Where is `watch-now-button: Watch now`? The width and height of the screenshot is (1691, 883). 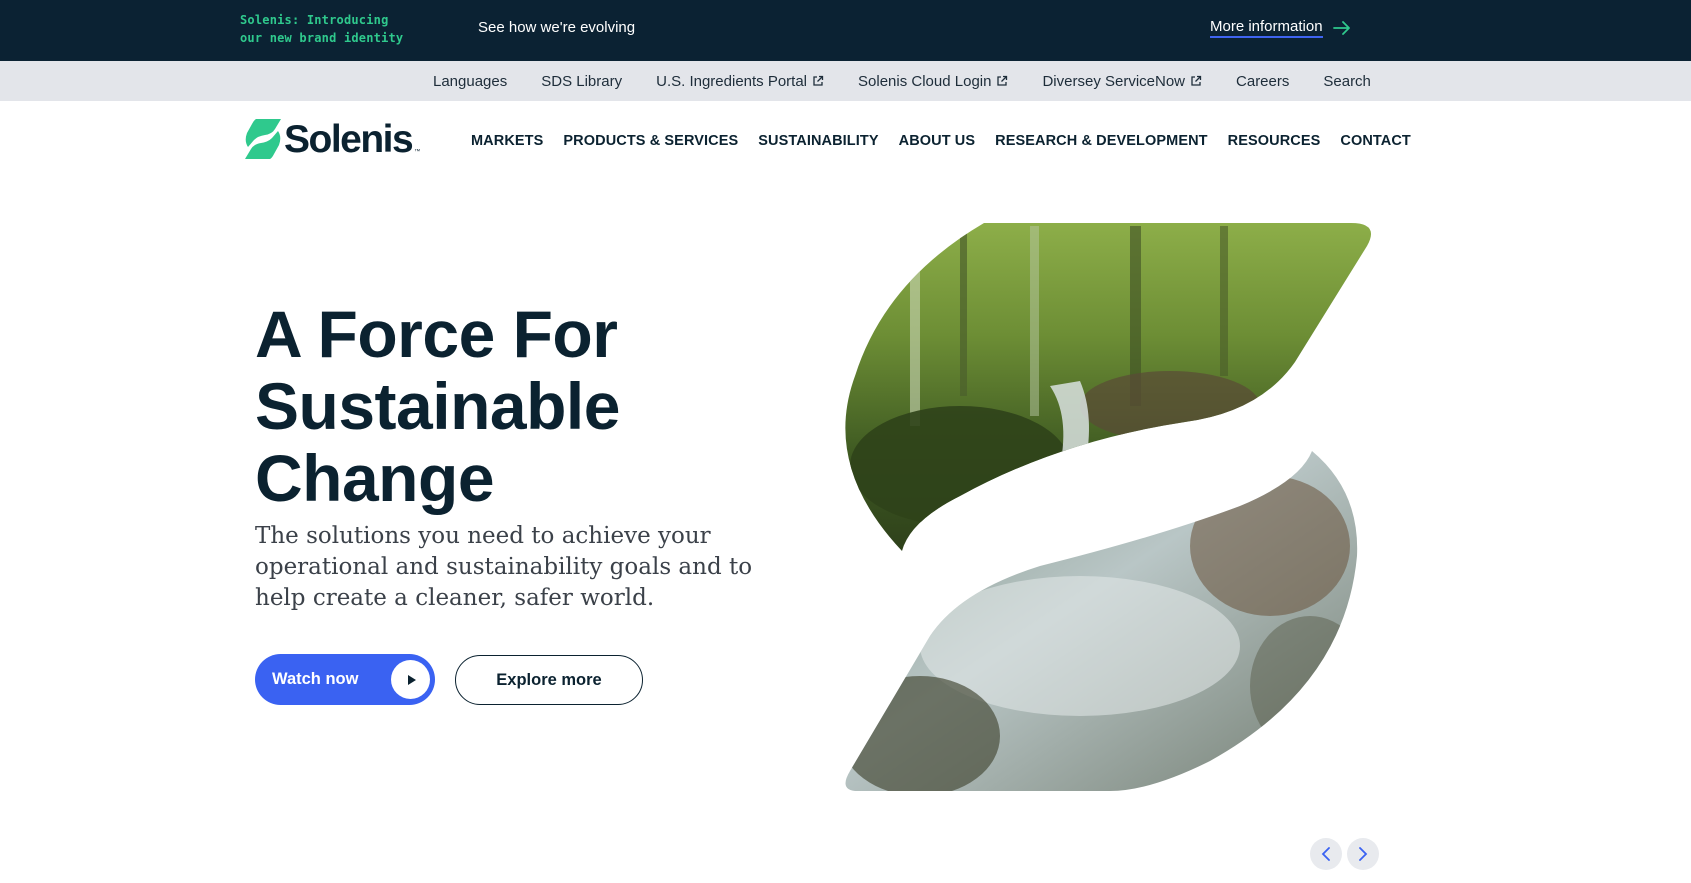 watch-now-button: Watch now is located at coordinates (345, 679).